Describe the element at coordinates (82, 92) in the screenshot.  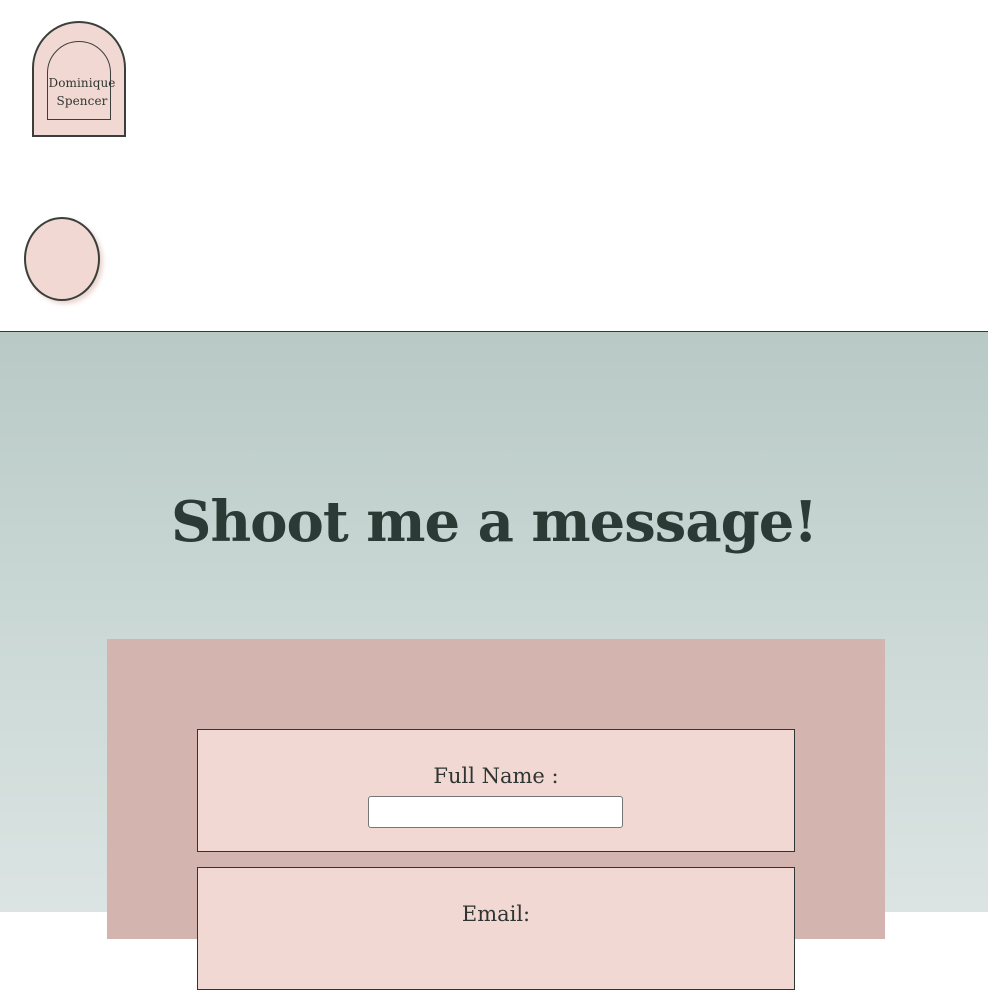
I see `logo-text: Dominique Spencer` at that location.